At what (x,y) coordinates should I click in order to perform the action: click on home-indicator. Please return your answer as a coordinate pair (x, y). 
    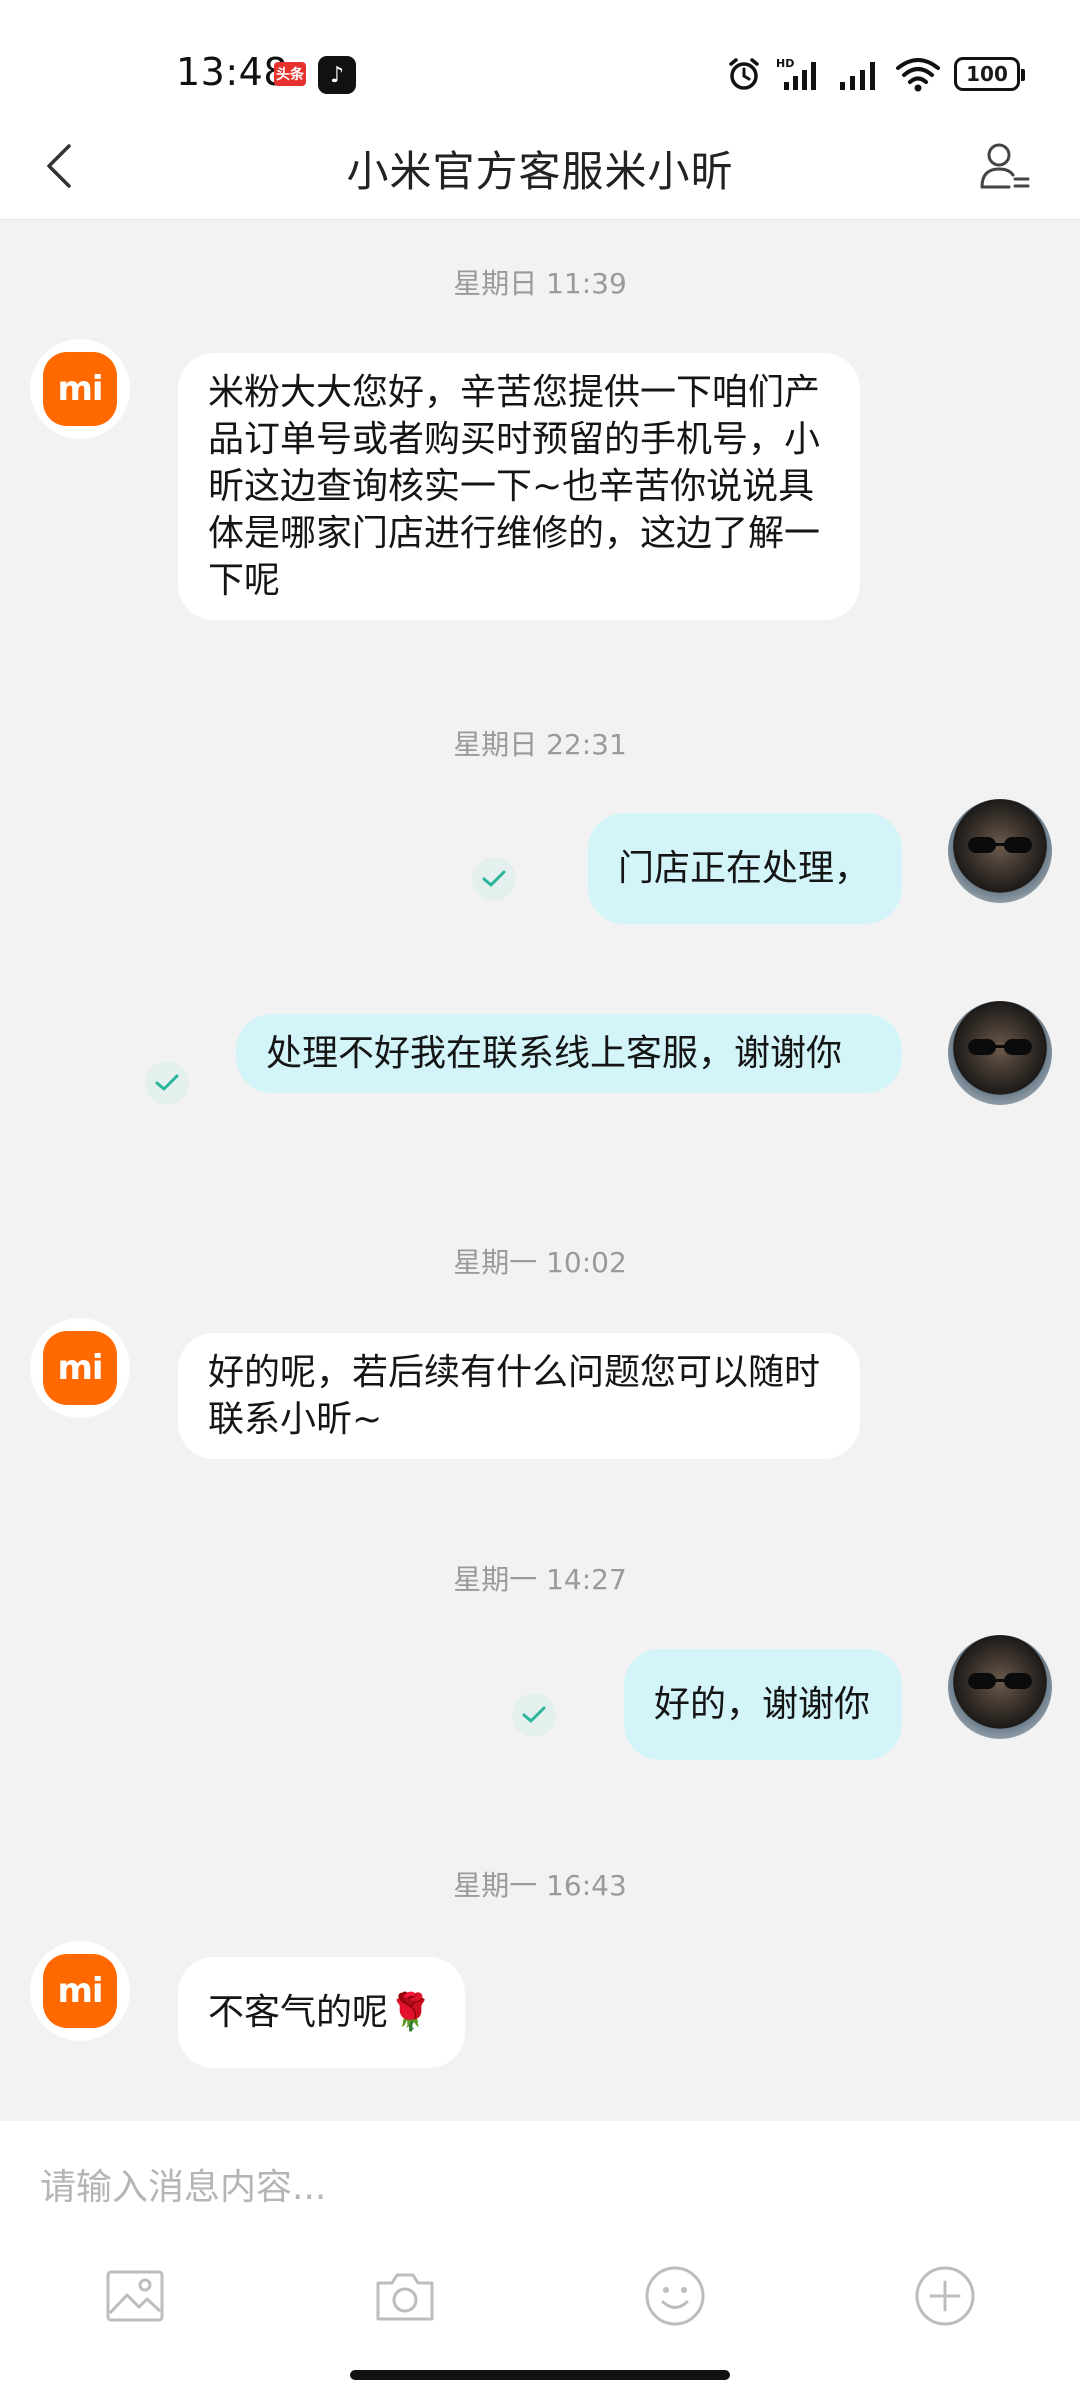
    Looking at the image, I should click on (540, 2375).